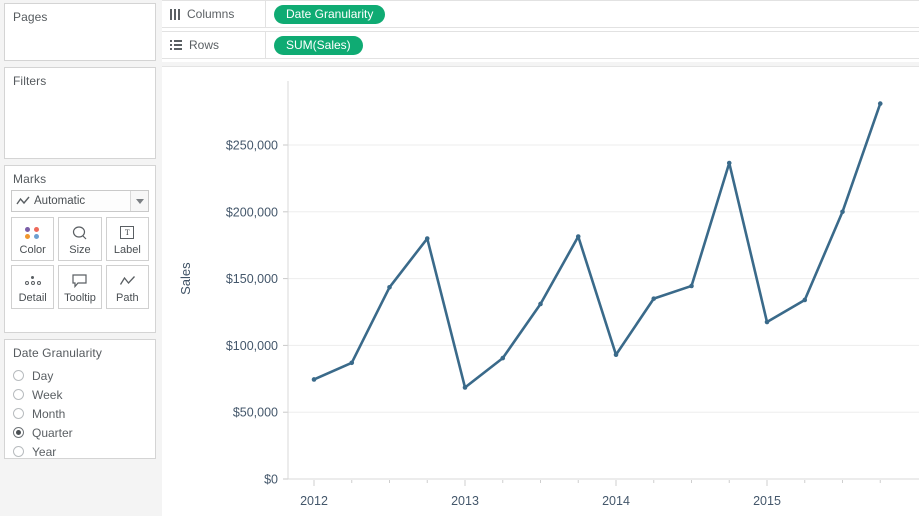 Image resolution: width=919 pixels, height=516 pixels. What do you see at coordinates (80, 394) in the screenshot?
I see `radio-option-week: Week` at bounding box center [80, 394].